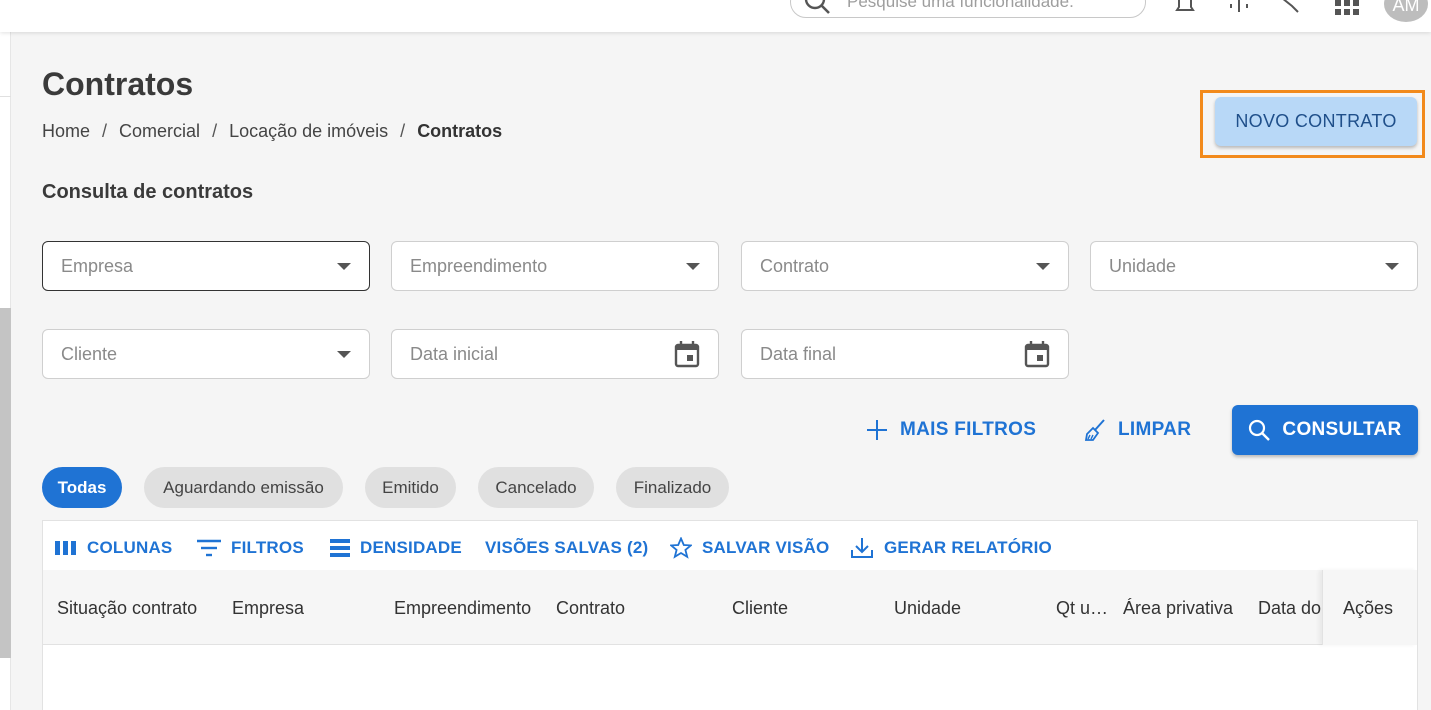 This screenshot has width=1431, height=710. What do you see at coordinates (1291, 8) in the screenshot?
I see `megaphone-icon` at bounding box center [1291, 8].